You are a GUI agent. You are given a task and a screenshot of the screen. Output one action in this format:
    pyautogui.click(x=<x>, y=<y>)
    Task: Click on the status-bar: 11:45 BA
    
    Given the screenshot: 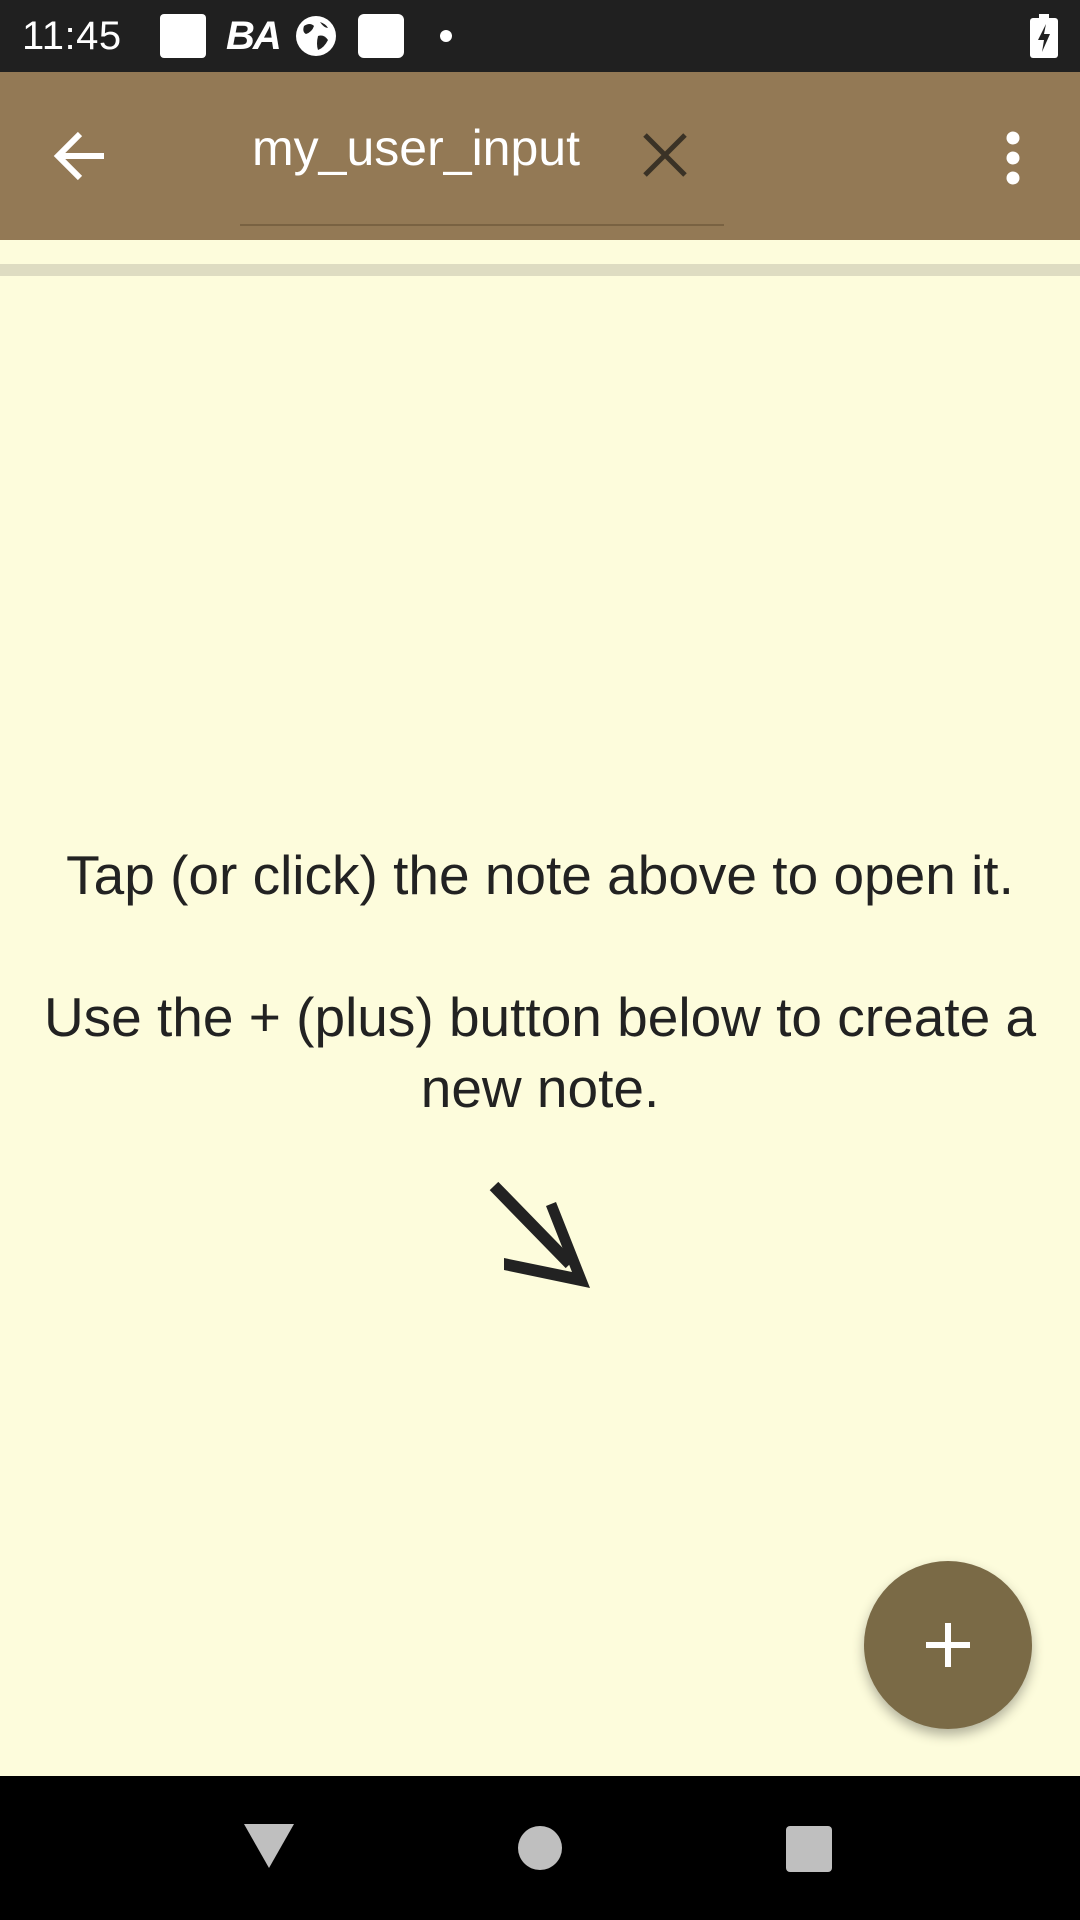 What is the action you would take?
    pyautogui.click(x=540, y=36)
    